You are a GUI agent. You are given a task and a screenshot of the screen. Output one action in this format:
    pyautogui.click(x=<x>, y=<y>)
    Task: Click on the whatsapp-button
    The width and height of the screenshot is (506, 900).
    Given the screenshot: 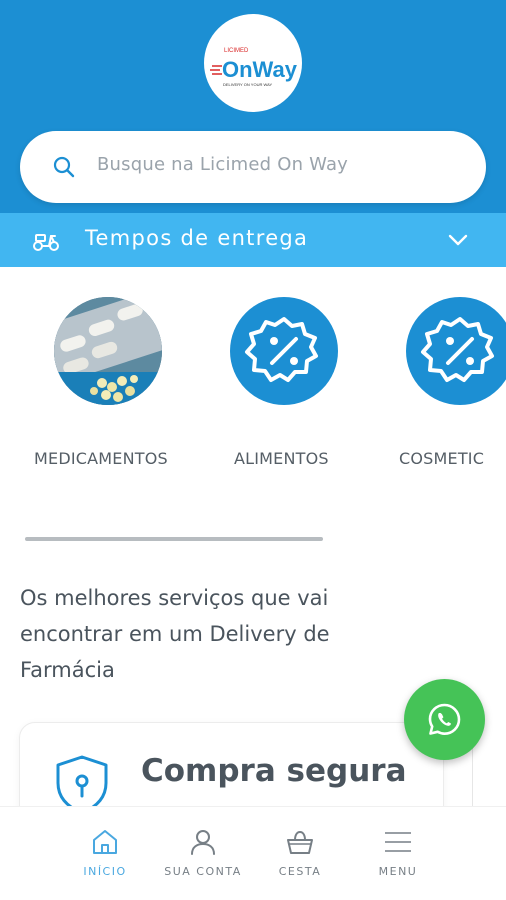 What is the action you would take?
    pyautogui.click(x=444, y=719)
    